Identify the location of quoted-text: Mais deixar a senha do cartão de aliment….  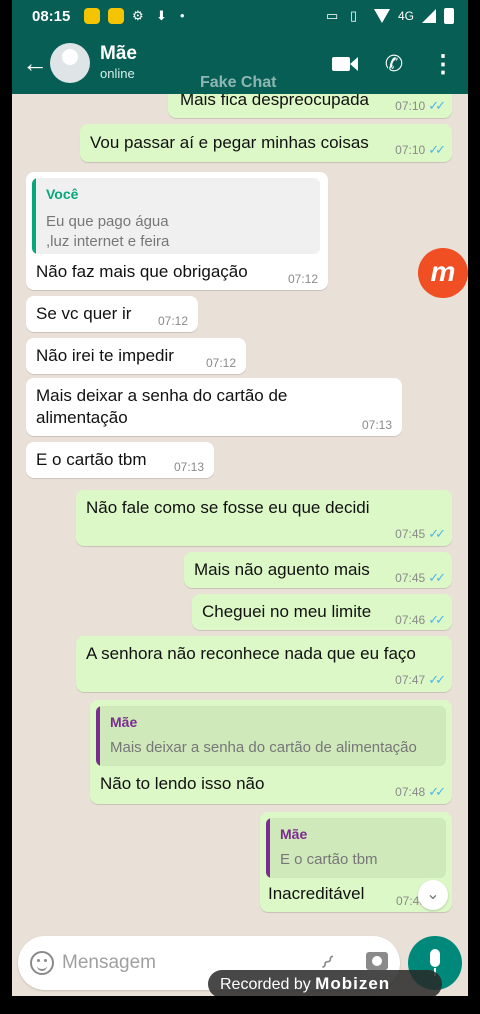
(263, 747).